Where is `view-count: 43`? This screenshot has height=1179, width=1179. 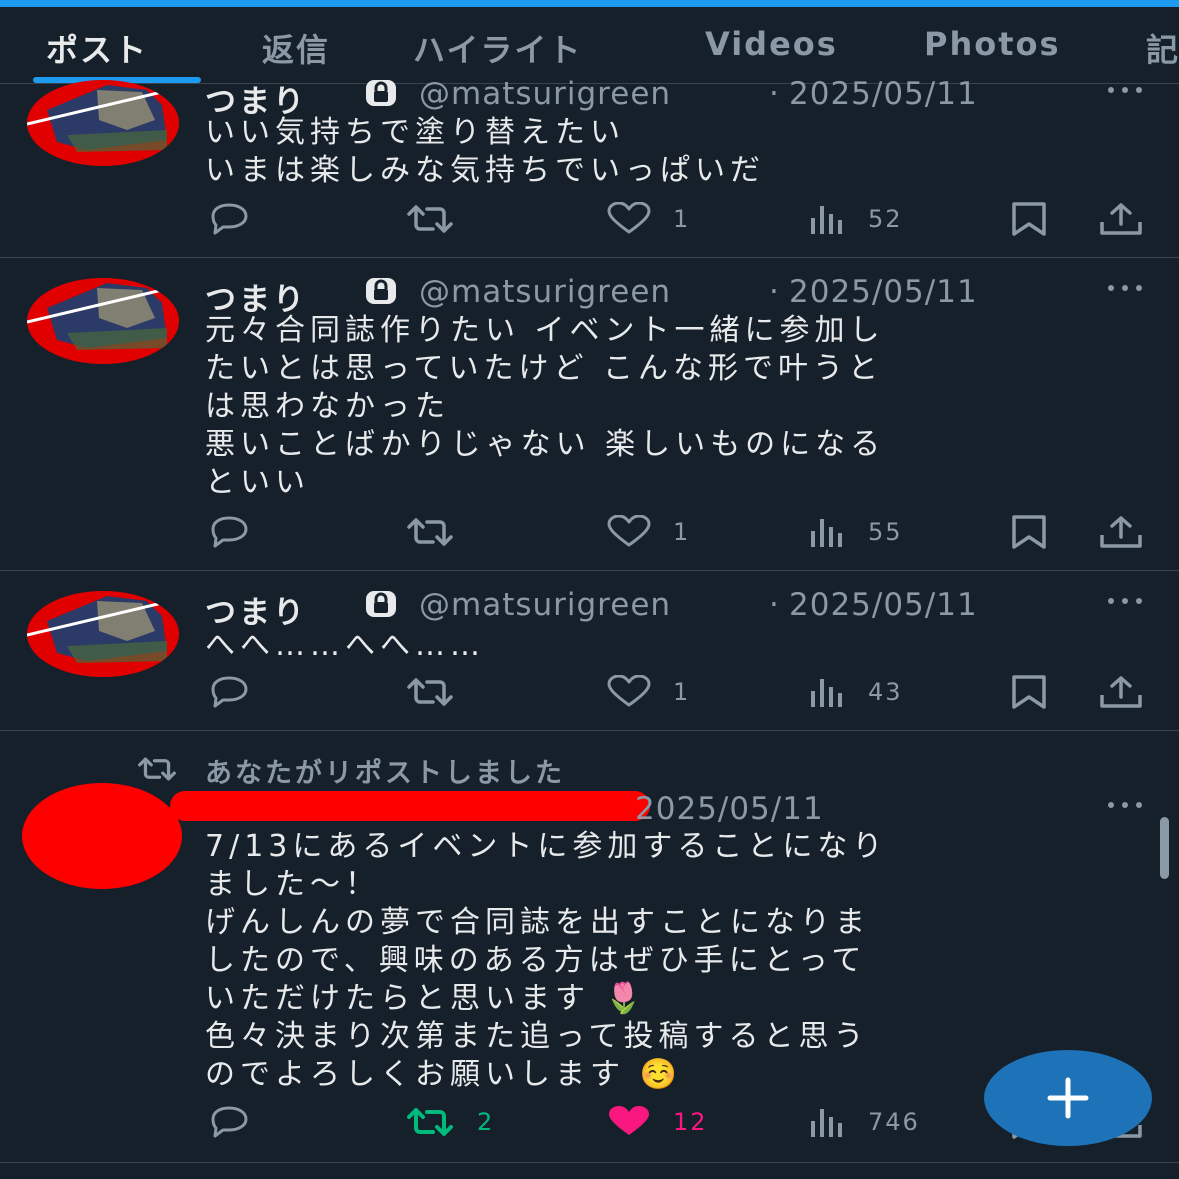 view-count: 43 is located at coordinates (885, 692).